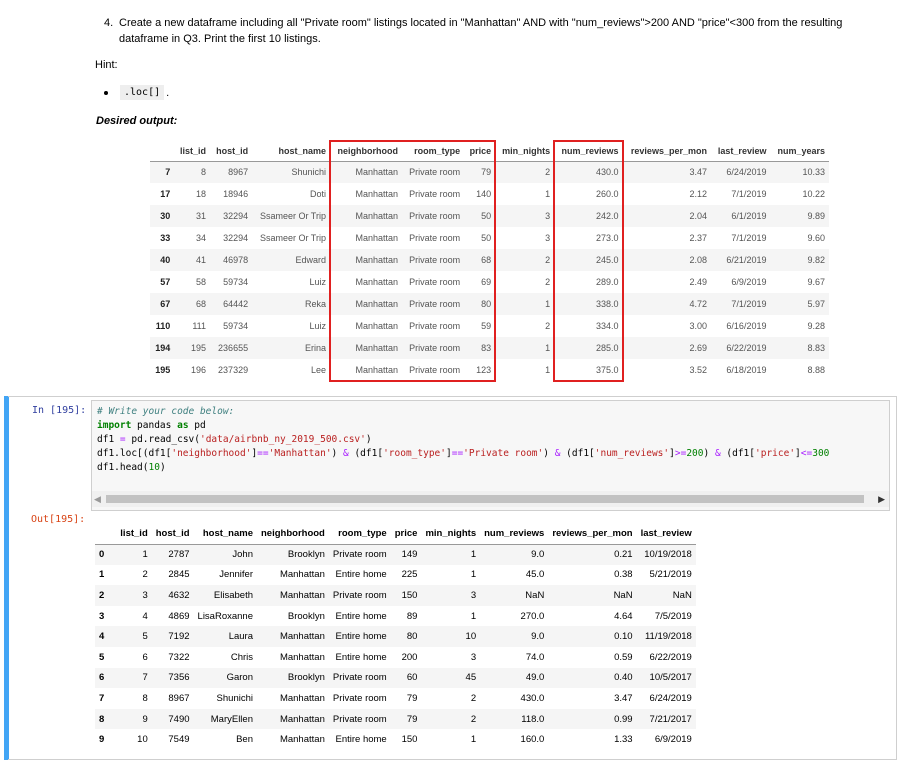 This screenshot has width=903, height=778. Describe the element at coordinates (123, 467) in the screenshot. I see `code-token: df1.head(` at that location.